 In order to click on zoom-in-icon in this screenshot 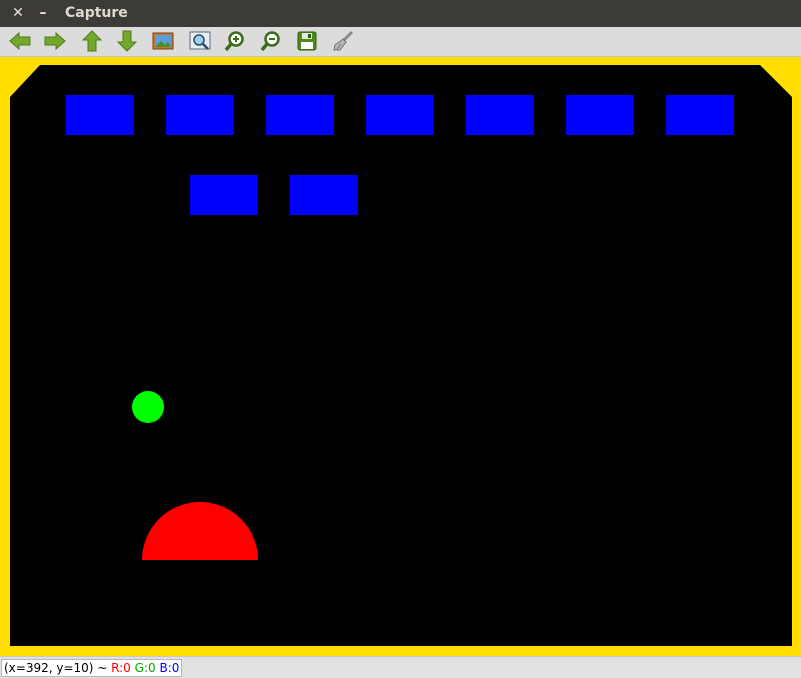, I will do `click(234, 41)`.